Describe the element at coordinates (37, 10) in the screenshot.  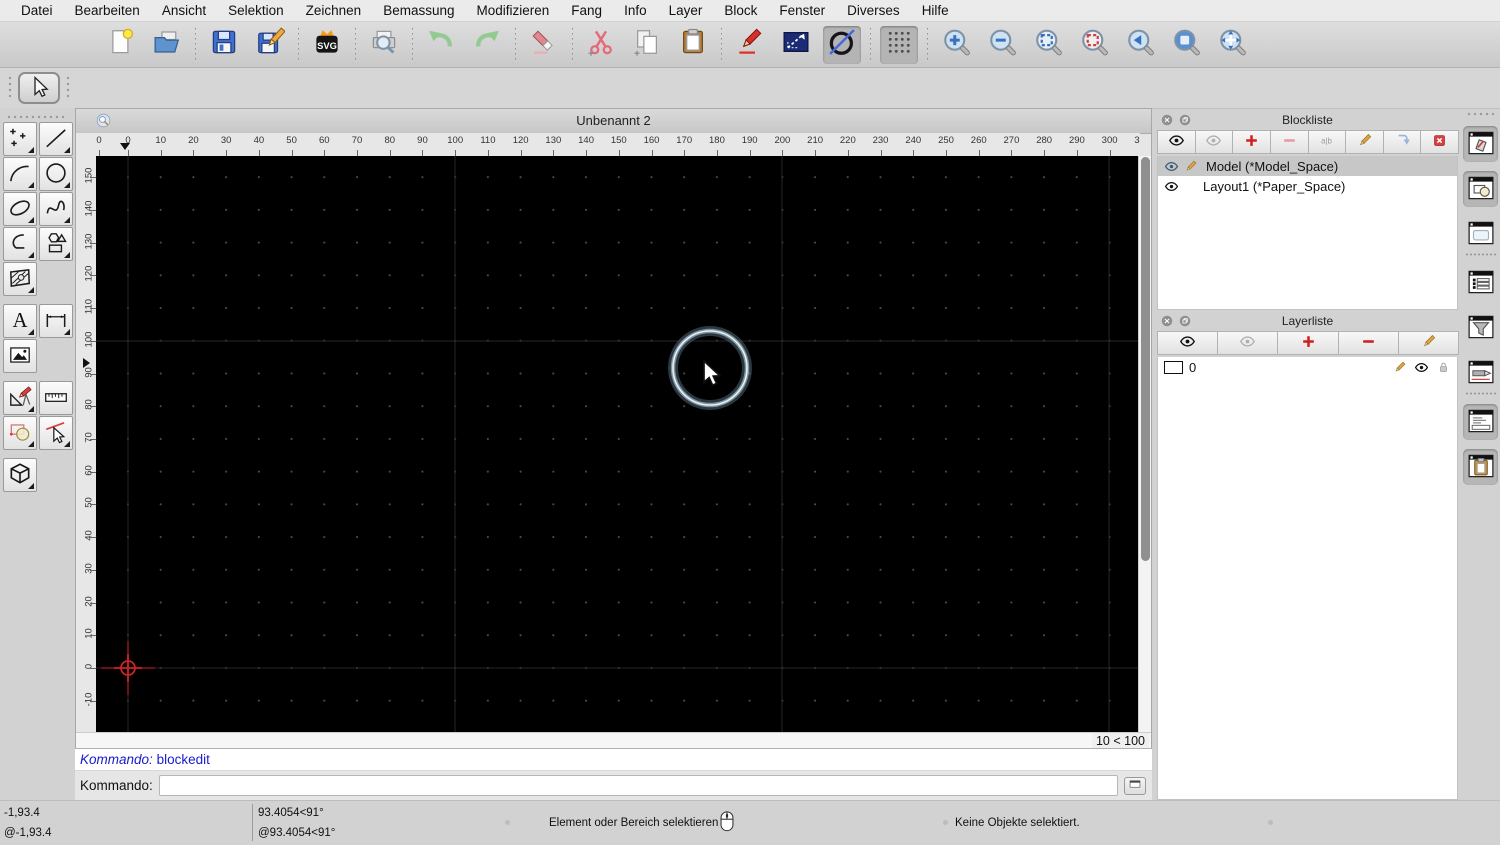
I see `menu-datei: Datei` at that location.